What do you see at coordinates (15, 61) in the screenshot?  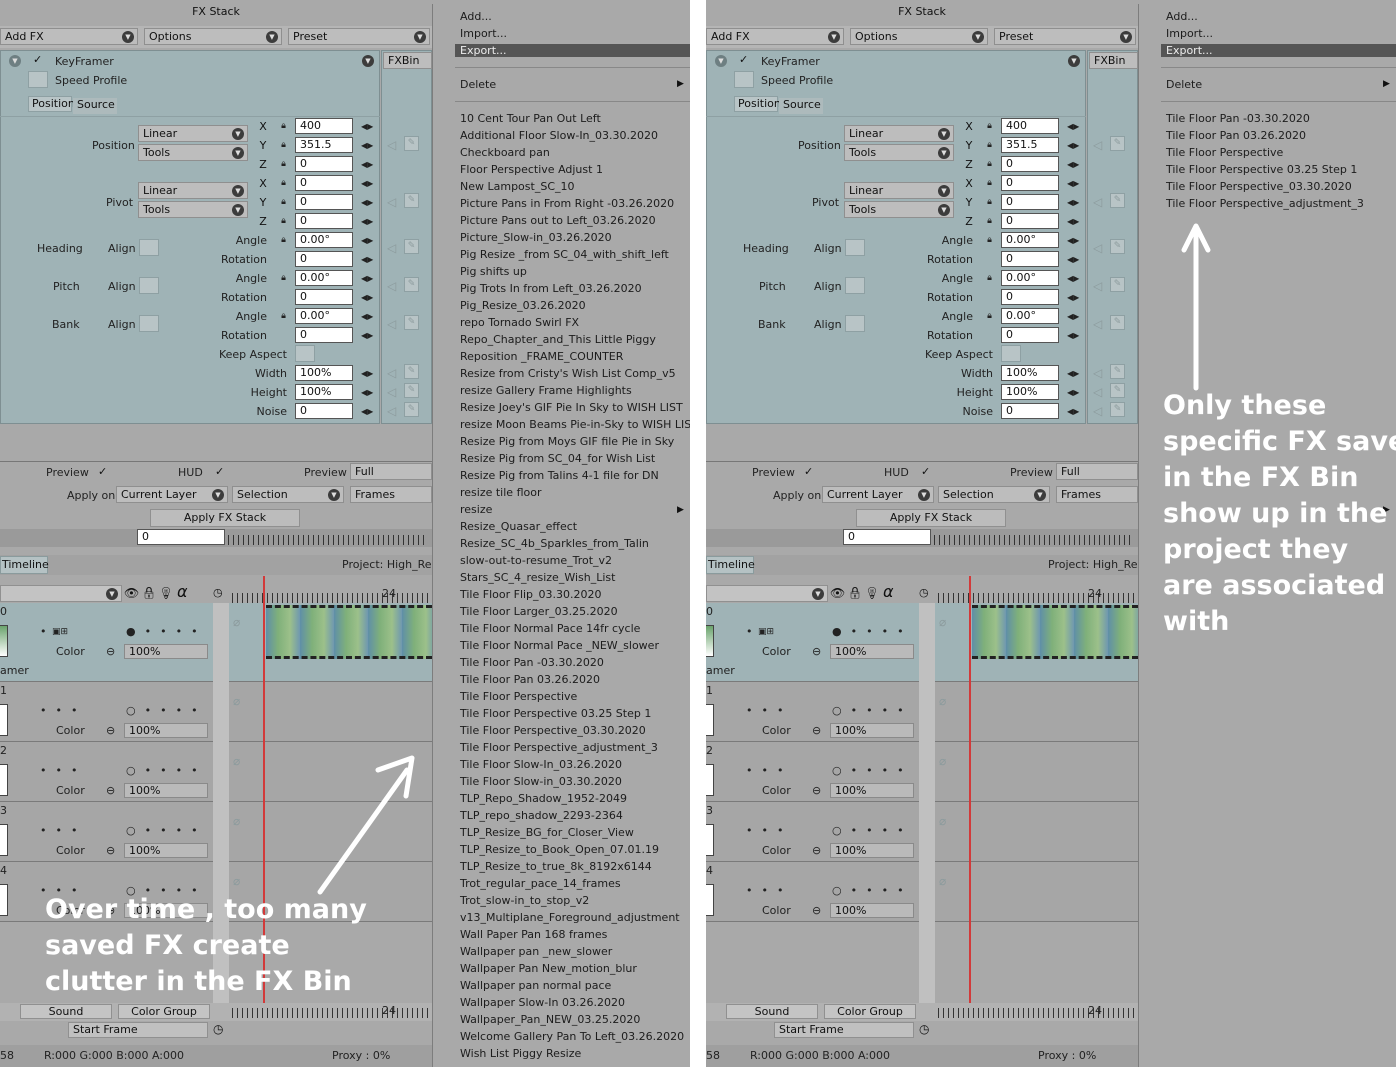 I see `collapse-icon: ▼` at bounding box center [15, 61].